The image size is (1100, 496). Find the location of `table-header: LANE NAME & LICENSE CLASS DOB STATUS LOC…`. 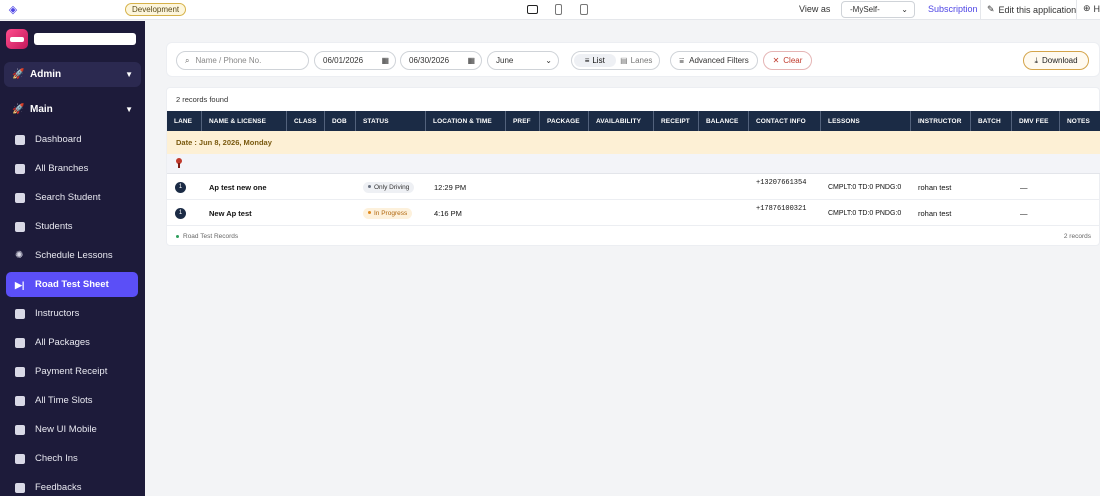

table-header: LANE NAME & LICENSE CLASS DOB STATUS LOC… is located at coordinates (633, 121).